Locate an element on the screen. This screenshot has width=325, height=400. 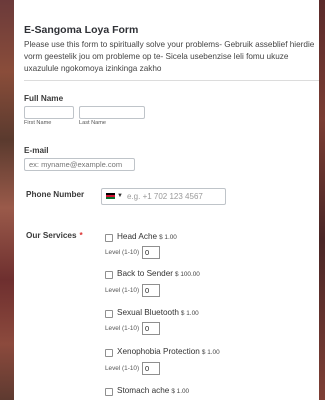
service-name: Back to Sender $ 100.00 is located at coordinates (158, 273).